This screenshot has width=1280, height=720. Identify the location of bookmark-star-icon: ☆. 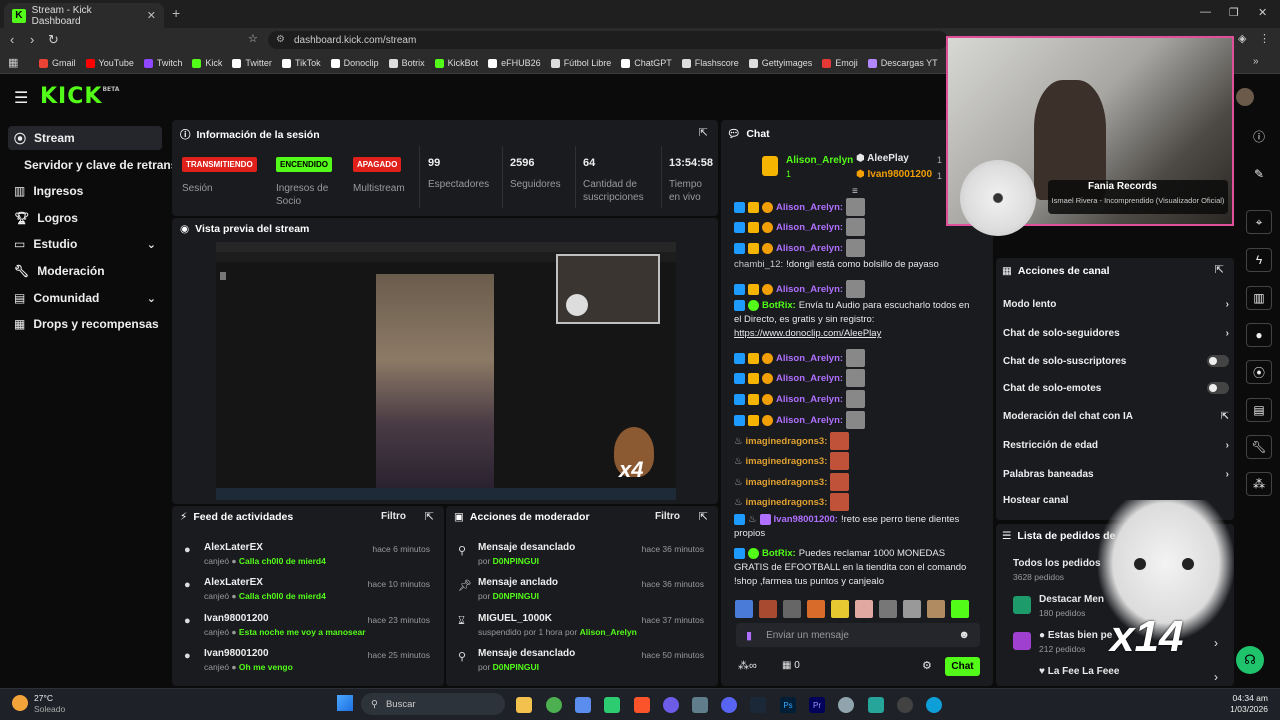
(253, 38).